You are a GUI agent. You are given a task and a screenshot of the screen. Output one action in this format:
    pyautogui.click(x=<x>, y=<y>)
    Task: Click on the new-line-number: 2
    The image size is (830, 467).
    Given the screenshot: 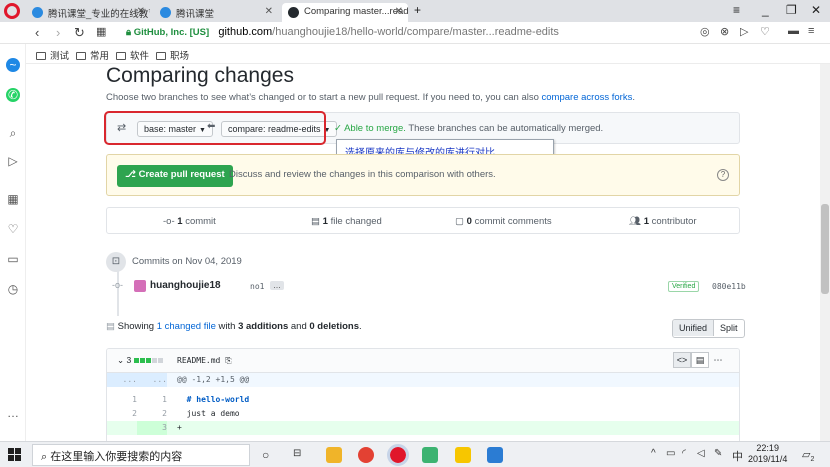 What is the action you would take?
    pyautogui.click(x=152, y=414)
    